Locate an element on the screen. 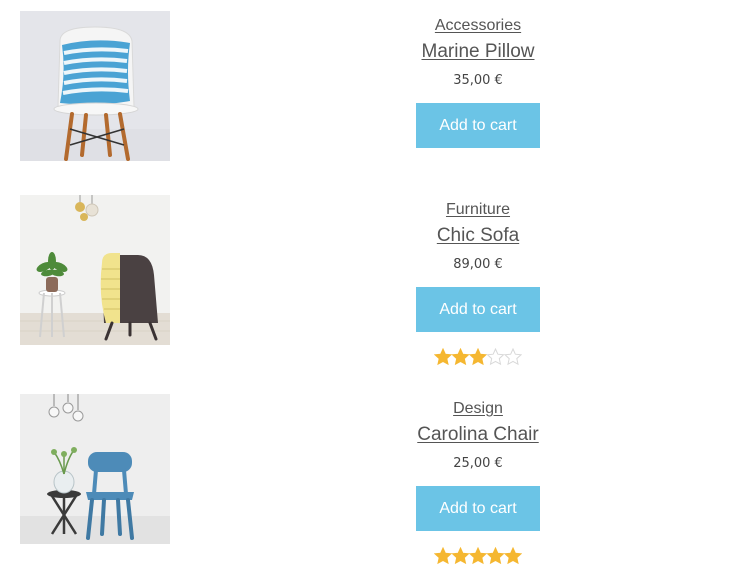 The image size is (750, 565). product-title-link: Carolina Chair is located at coordinates (478, 435).